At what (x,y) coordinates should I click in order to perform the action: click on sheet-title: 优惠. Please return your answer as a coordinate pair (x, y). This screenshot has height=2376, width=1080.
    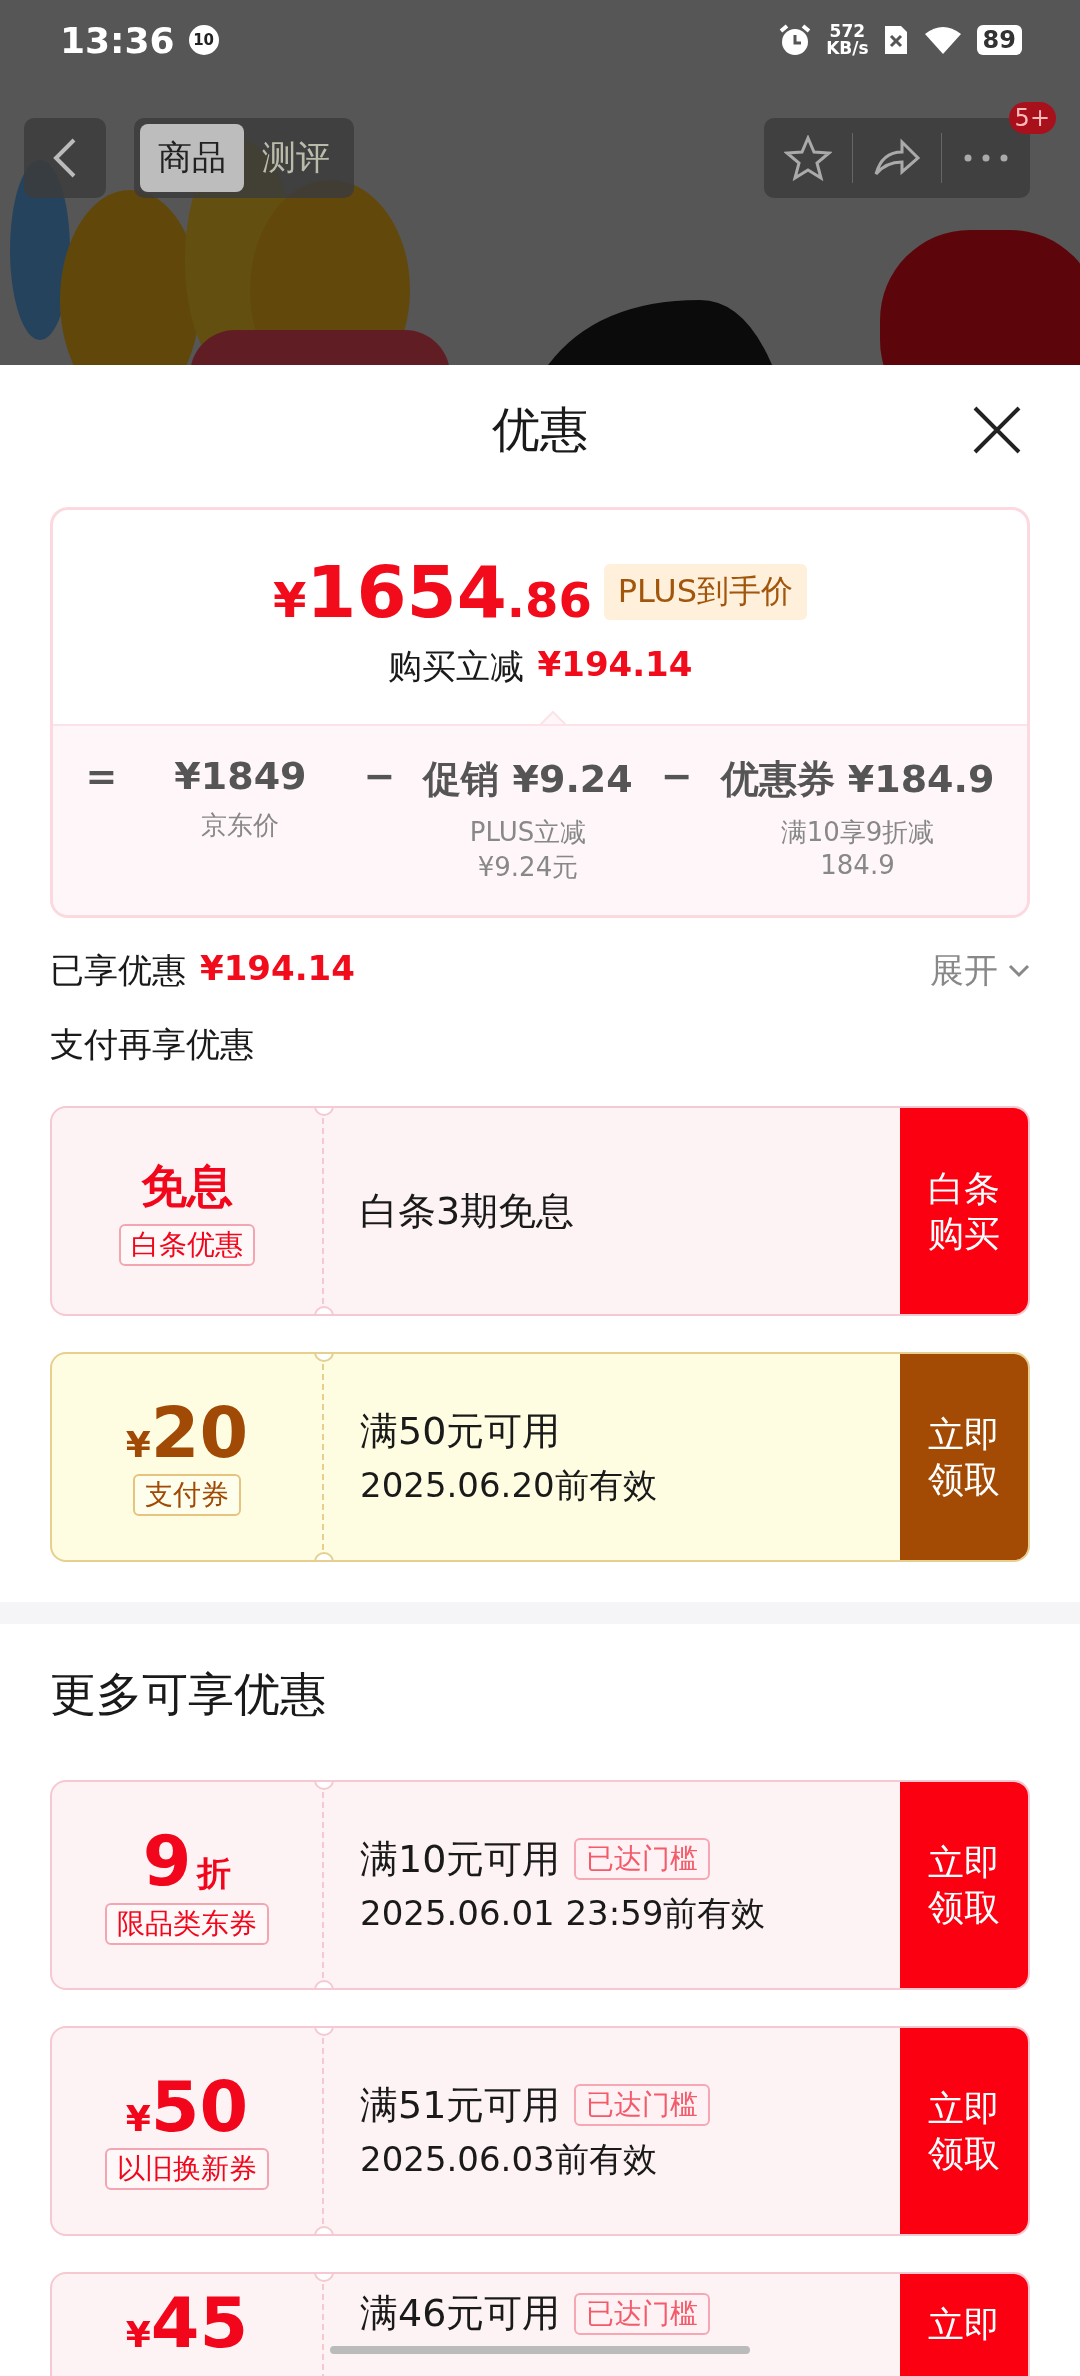
    Looking at the image, I should click on (540, 429).